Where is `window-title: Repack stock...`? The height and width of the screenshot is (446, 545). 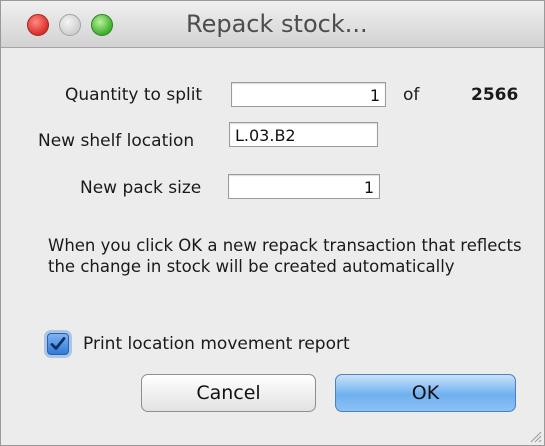
window-title: Repack stock... is located at coordinates (277, 24).